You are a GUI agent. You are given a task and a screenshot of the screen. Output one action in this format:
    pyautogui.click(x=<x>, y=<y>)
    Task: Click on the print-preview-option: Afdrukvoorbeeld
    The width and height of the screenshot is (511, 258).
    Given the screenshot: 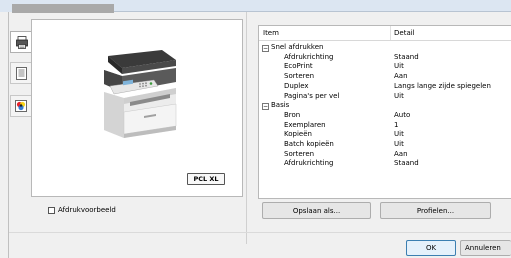 What is the action you would take?
    pyautogui.click(x=82, y=210)
    